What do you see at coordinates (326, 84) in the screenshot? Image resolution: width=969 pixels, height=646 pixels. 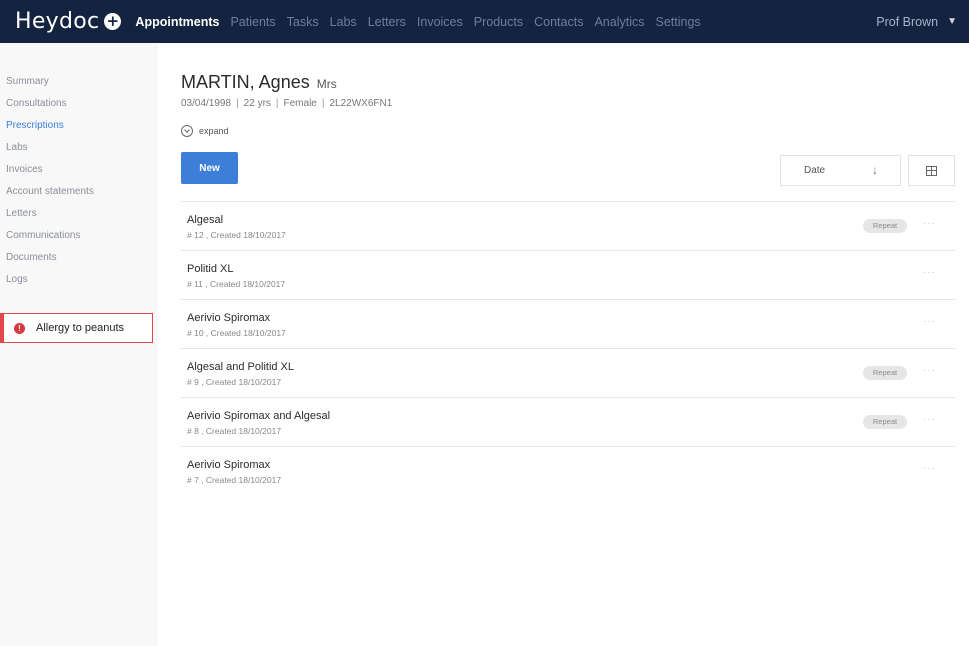 I see `patient-title: Mrs` at bounding box center [326, 84].